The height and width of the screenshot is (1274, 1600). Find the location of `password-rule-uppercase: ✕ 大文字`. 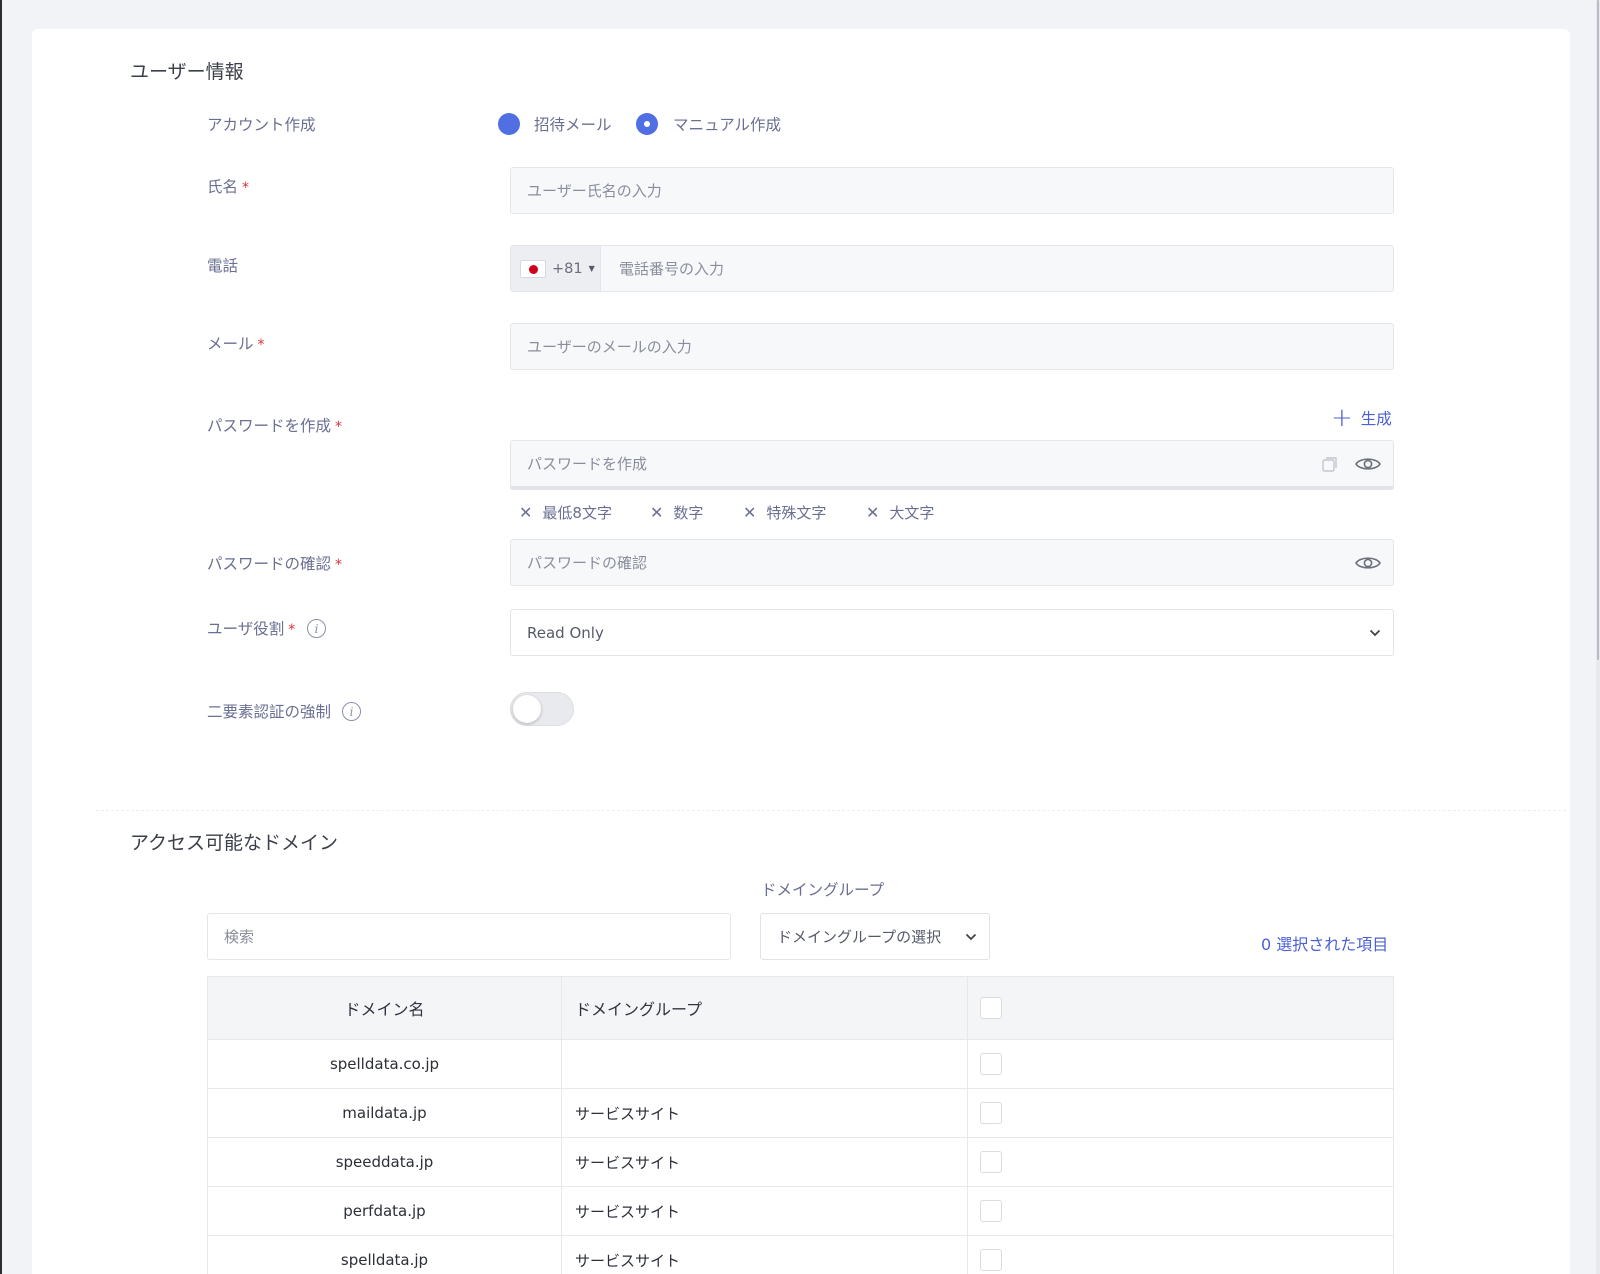

password-rule-uppercase: ✕ 大文字 is located at coordinates (900, 512).